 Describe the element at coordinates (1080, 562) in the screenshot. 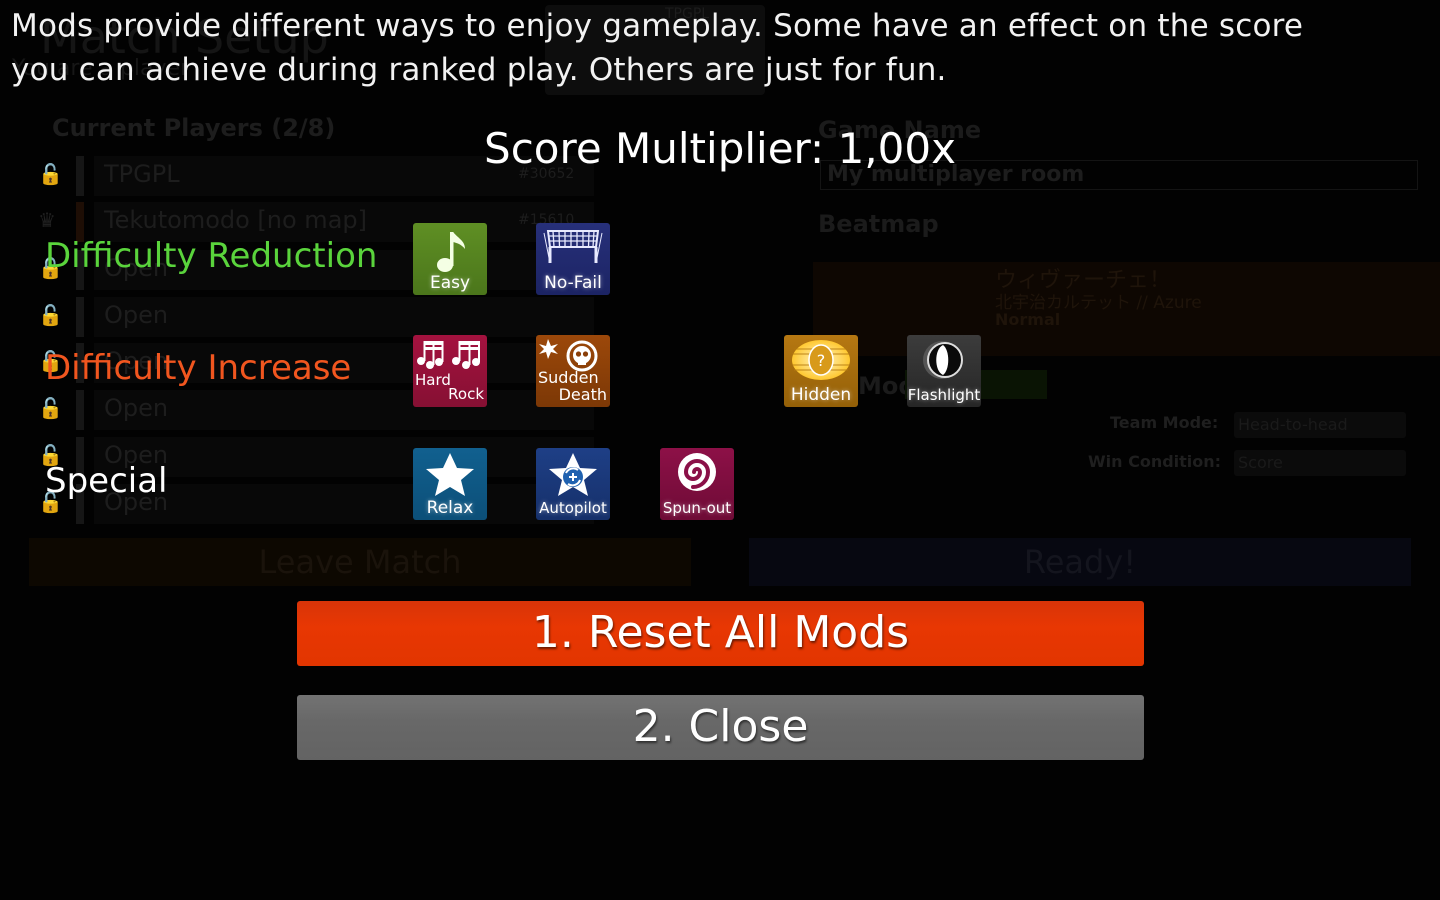

I see `ready-button: Ready!` at that location.